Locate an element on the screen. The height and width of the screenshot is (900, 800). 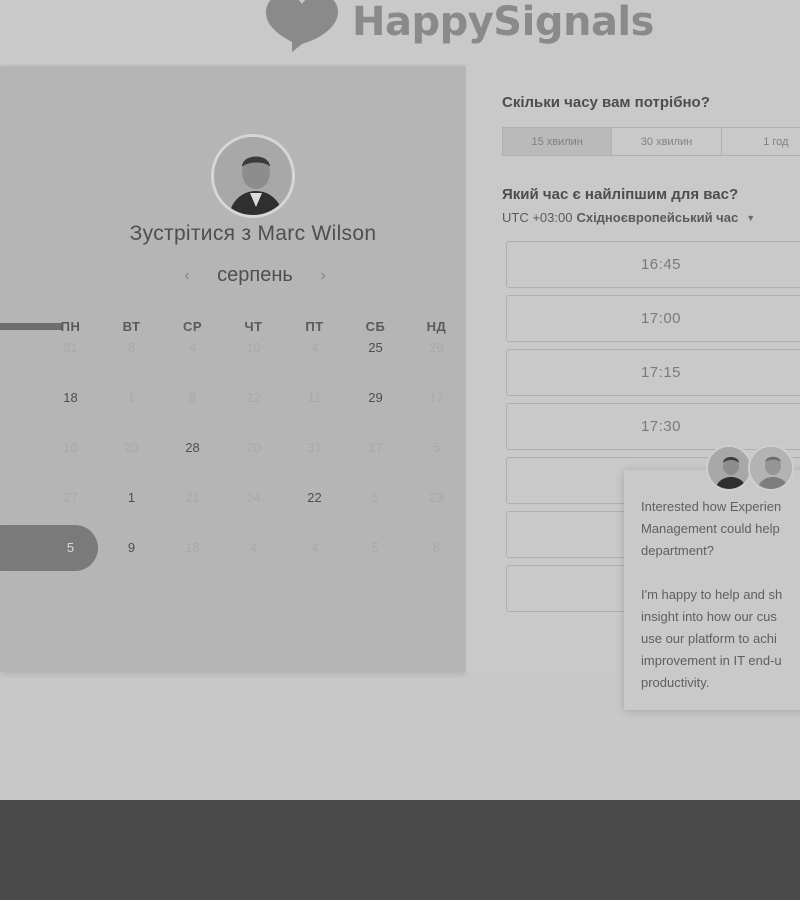
calendar-day-unavailable: 1 is located at coordinates (131, 397).